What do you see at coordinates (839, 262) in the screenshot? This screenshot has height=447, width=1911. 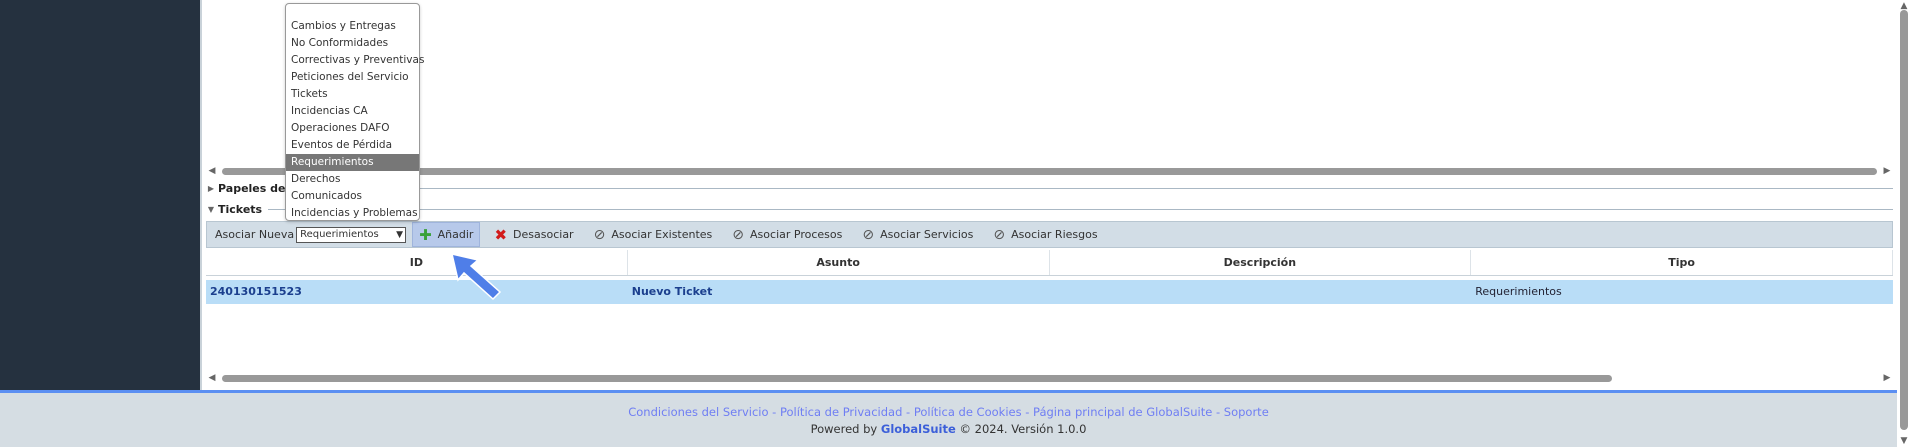 I see `column-header-asunto: Asunto` at bounding box center [839, 262].